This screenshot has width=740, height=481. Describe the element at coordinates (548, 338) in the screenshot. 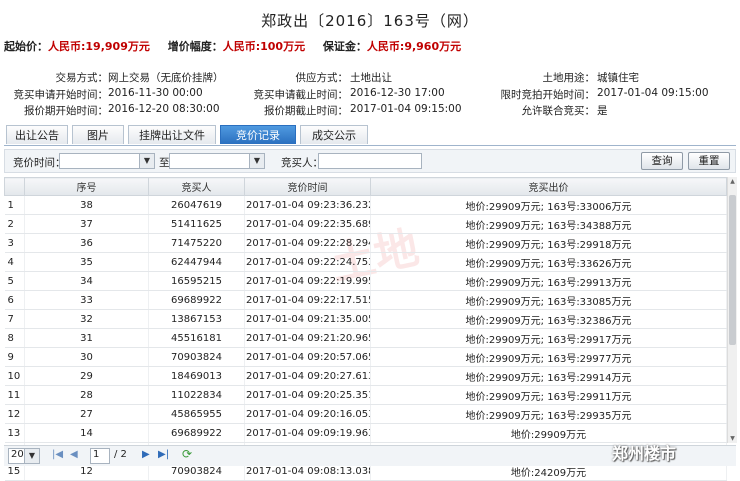

I see `bid-price-cell: 地价:29909万元; 163号:29917万元` at that location.